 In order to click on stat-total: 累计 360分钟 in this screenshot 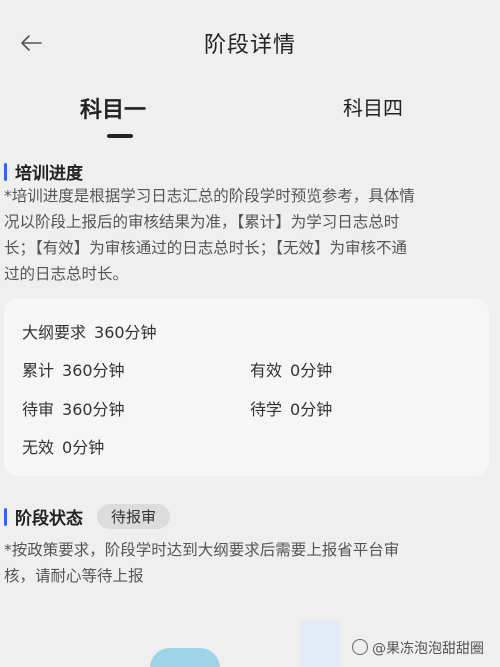, I will do `click(73, 369)`.